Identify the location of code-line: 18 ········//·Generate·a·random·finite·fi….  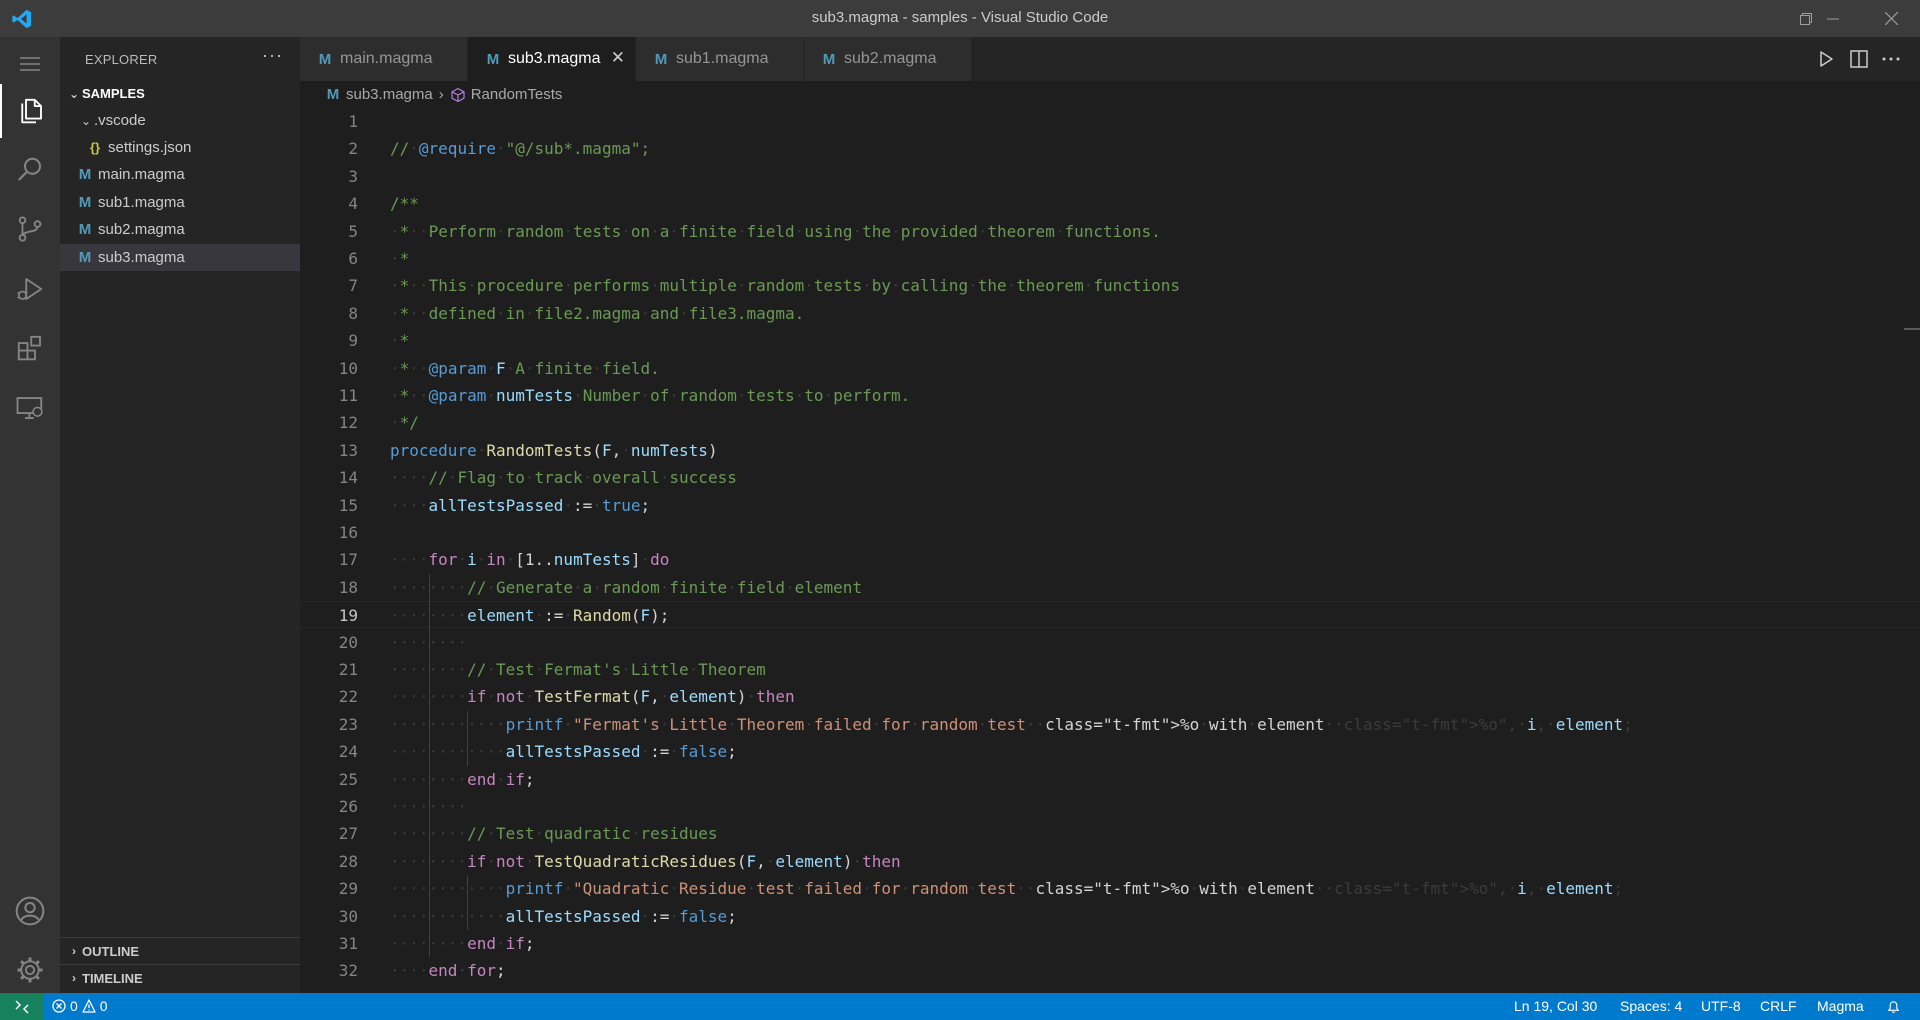
(1110, 587).